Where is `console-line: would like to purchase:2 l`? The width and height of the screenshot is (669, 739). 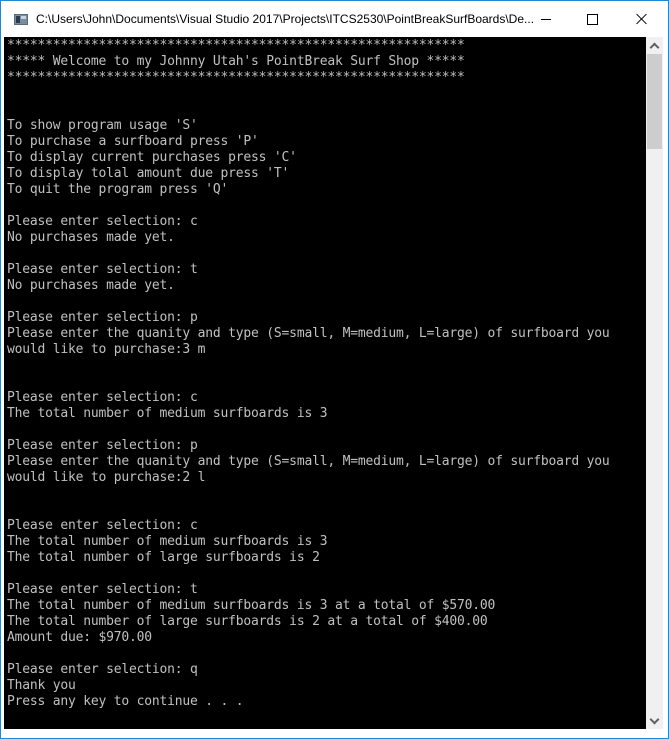
console-line: would like to purchase:2 l is located at coordinates (106, 477).